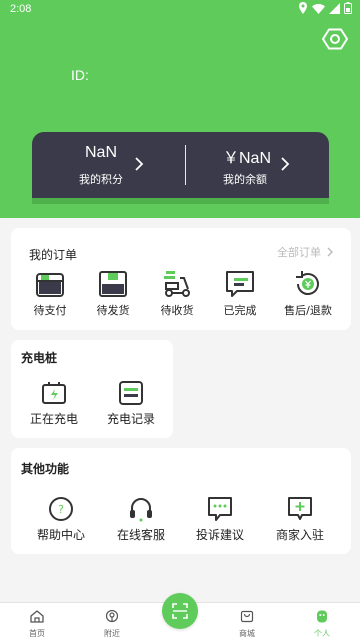 This screenshot has width=360, height=640. What do you see at coordinates (112, 633) in the screenshot?
I see `tab-nearby-label: 附近` at bounding box center [112, 633].